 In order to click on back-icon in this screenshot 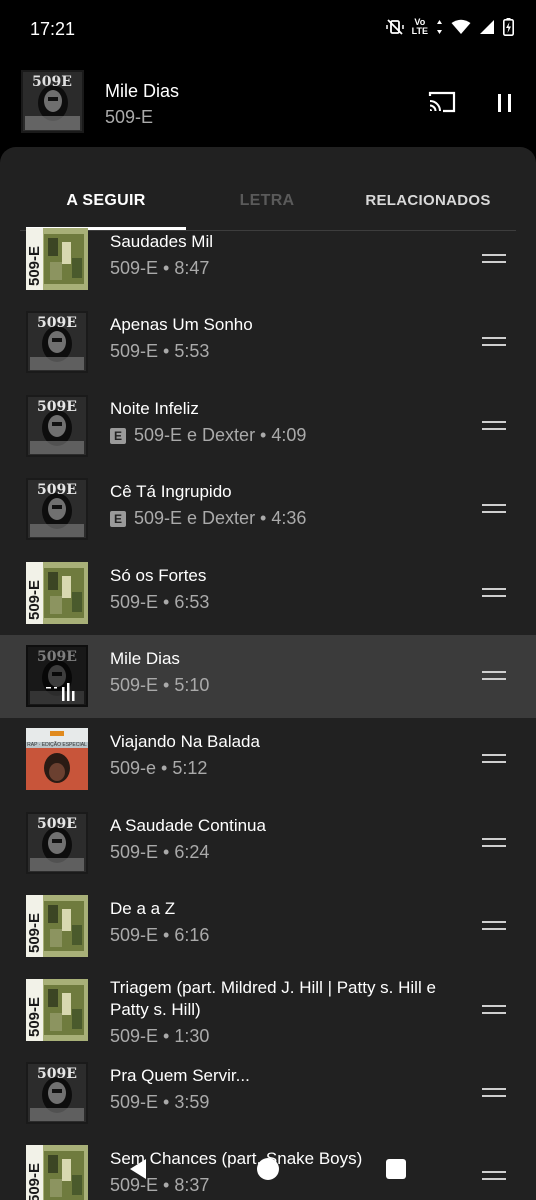, I will do `click(138, 1171)`.